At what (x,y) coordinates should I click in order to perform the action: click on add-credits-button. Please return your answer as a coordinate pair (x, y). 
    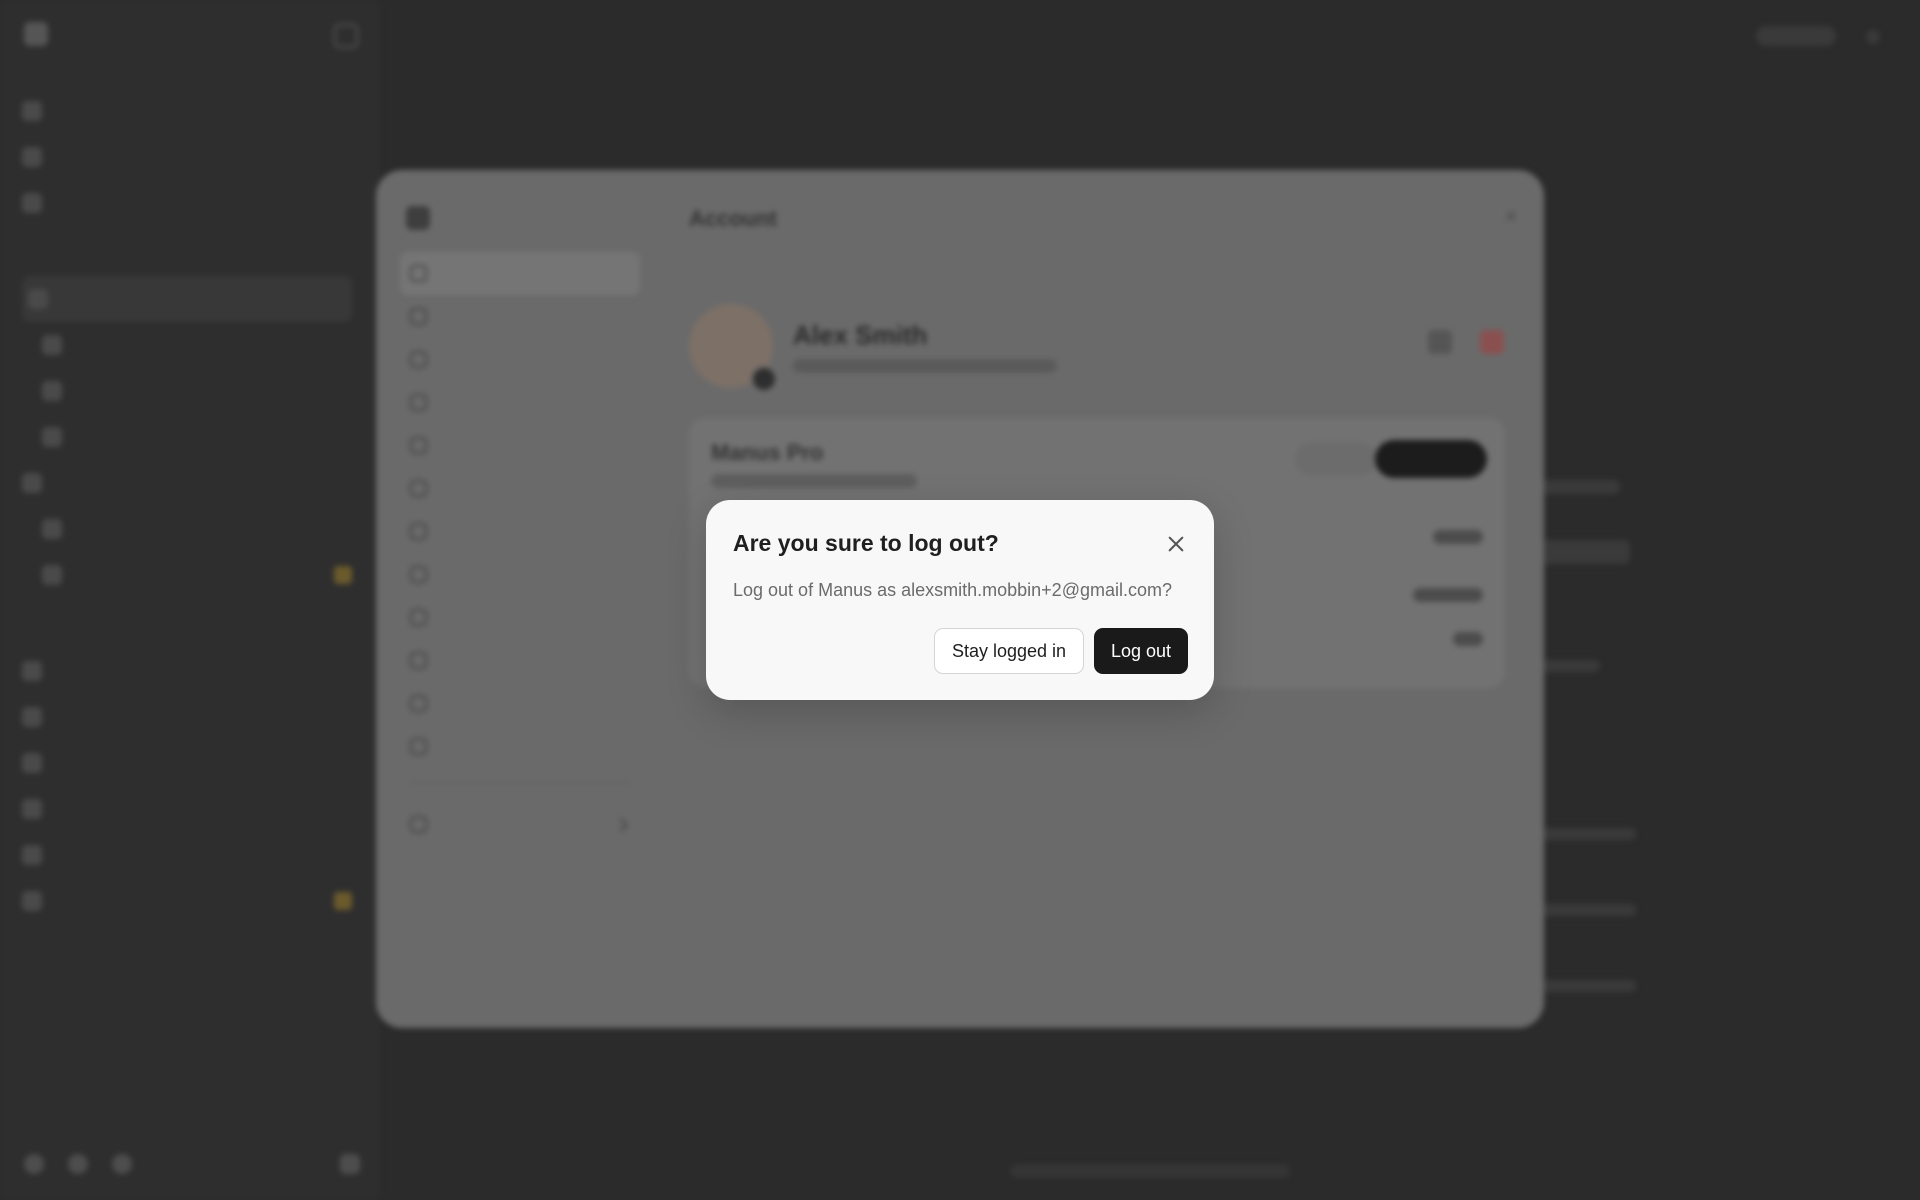
    Looking at the image, I should click on (1431, 459).